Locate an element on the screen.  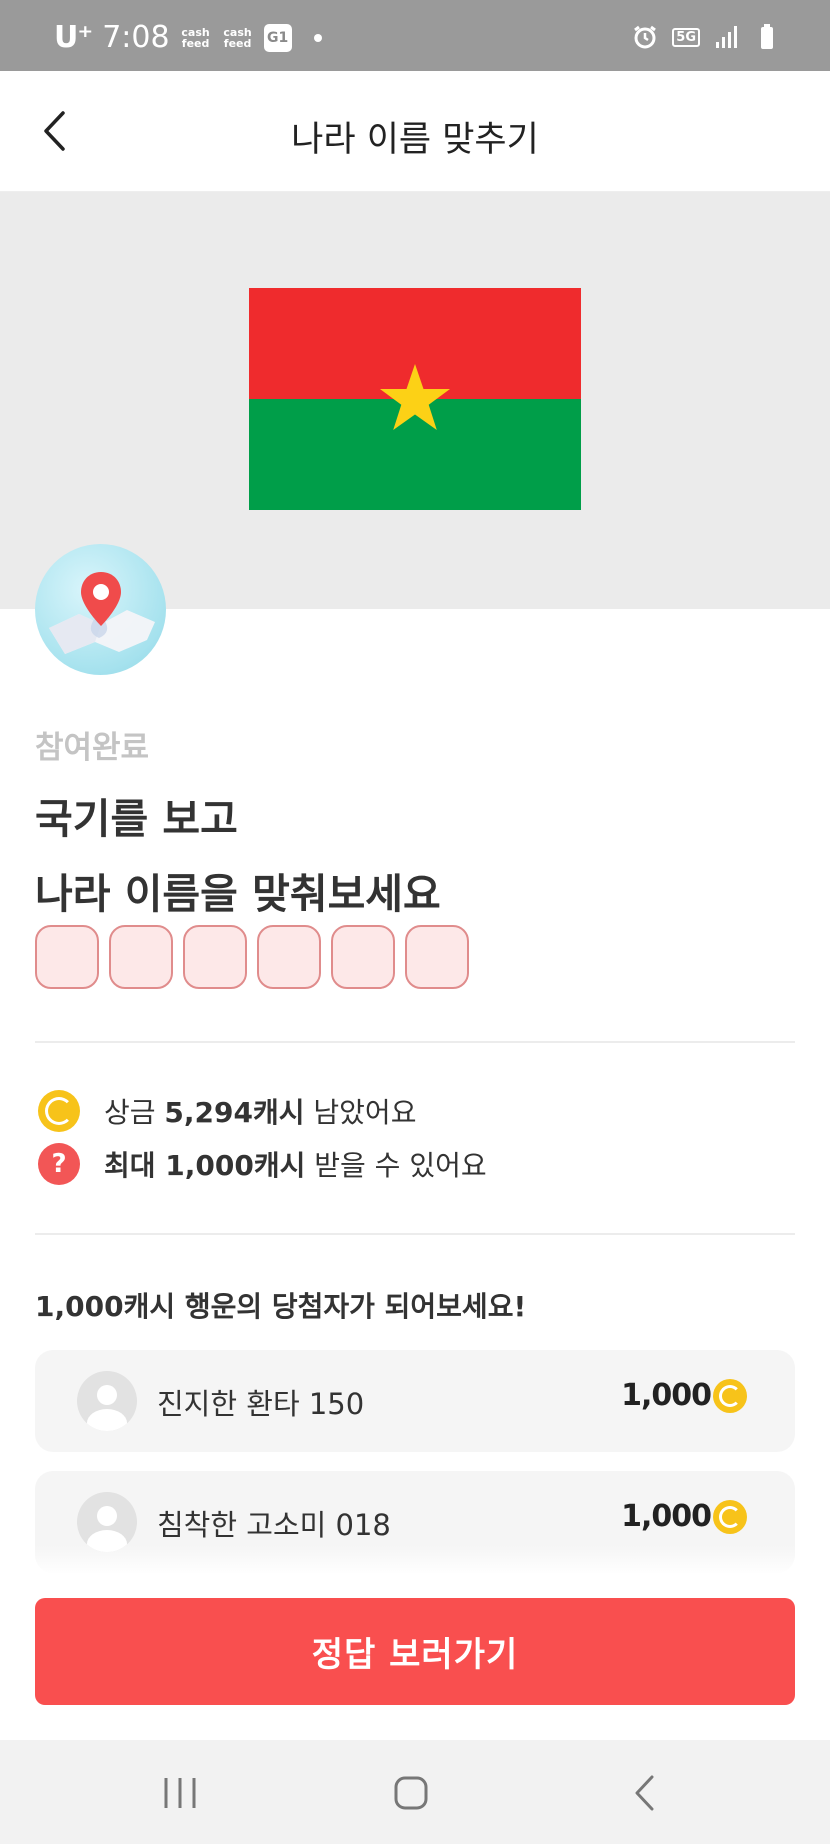
prize-prefix: 상금 is located at coordinates (134, 1112).